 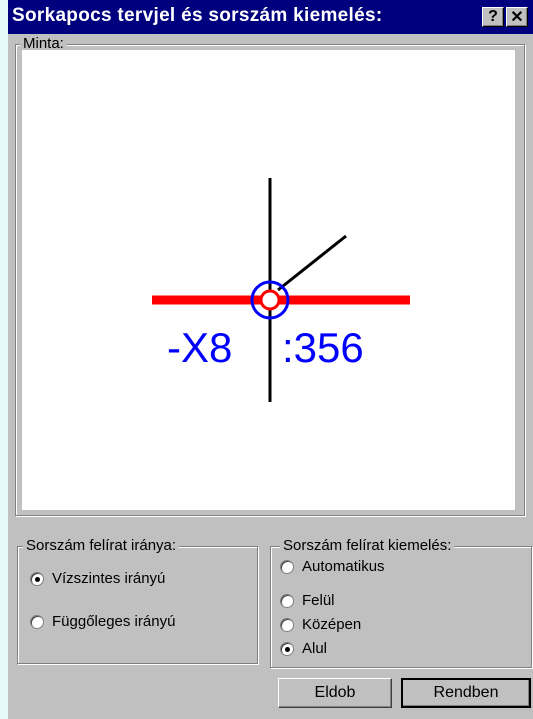 I want to click on ok-button: Rendben, so click(x=466, y=693).